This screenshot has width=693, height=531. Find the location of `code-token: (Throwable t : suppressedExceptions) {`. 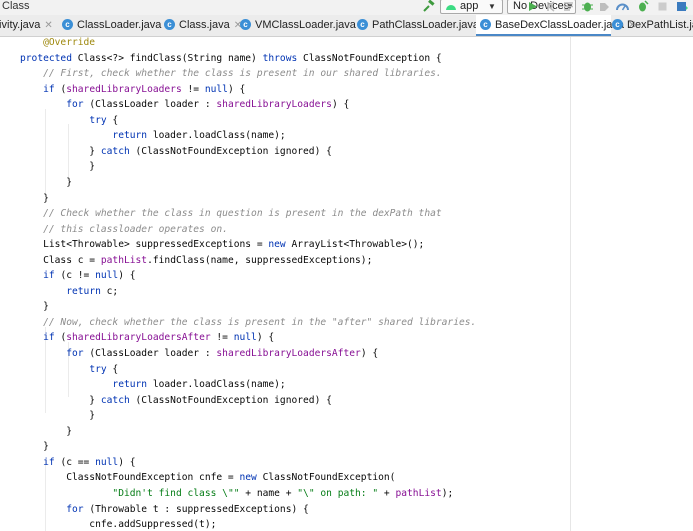

code-token: (Throwable t : suppressedExceptions) { is located at coordinates (199, 509).